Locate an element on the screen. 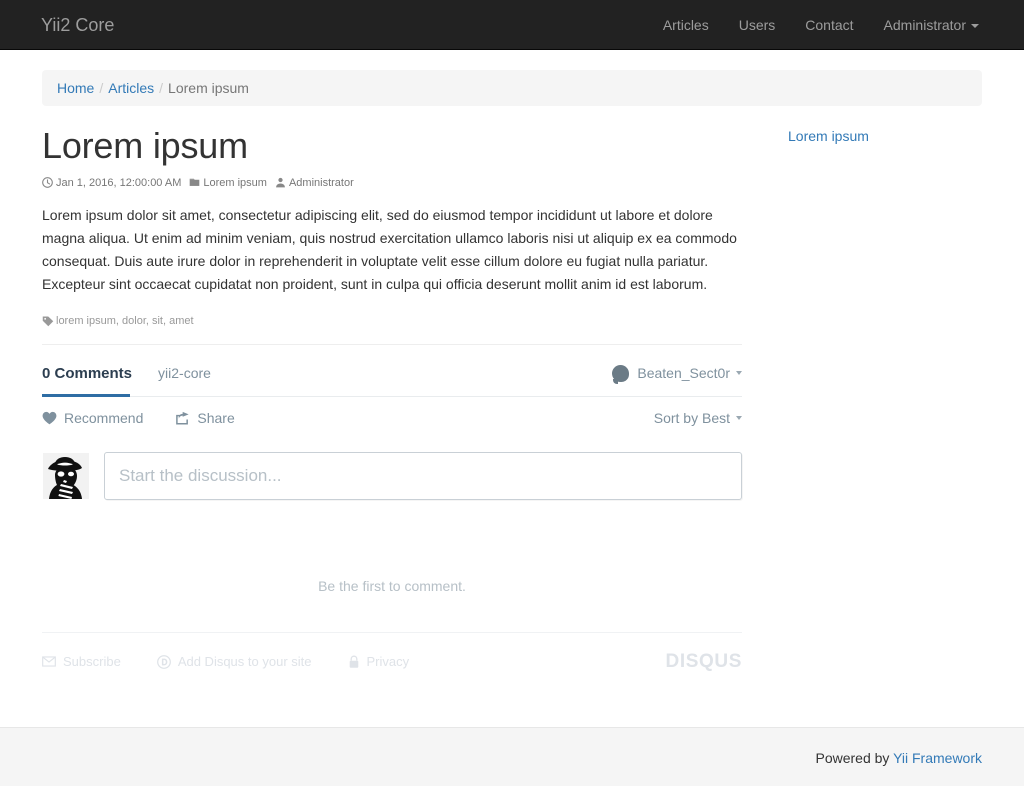 This screenshot has height=787, width=1024. sort-label: Sort by Best is located at coordinates (691, 417).